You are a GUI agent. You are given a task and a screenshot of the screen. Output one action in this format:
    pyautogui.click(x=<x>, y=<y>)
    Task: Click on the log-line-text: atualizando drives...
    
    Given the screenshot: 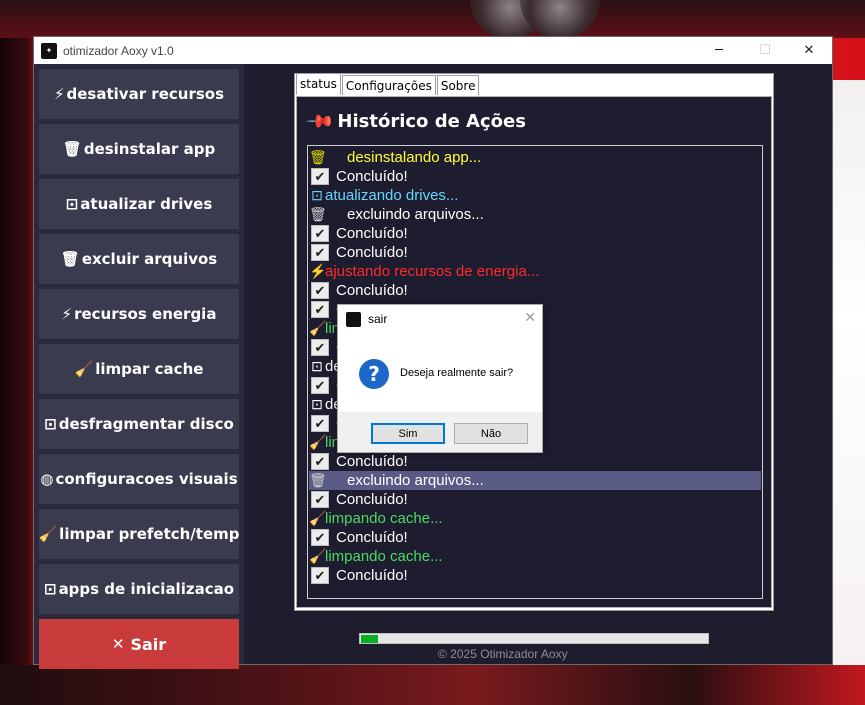 What is the action you would take?
    pyautogui.click(x=392, y=195)
    